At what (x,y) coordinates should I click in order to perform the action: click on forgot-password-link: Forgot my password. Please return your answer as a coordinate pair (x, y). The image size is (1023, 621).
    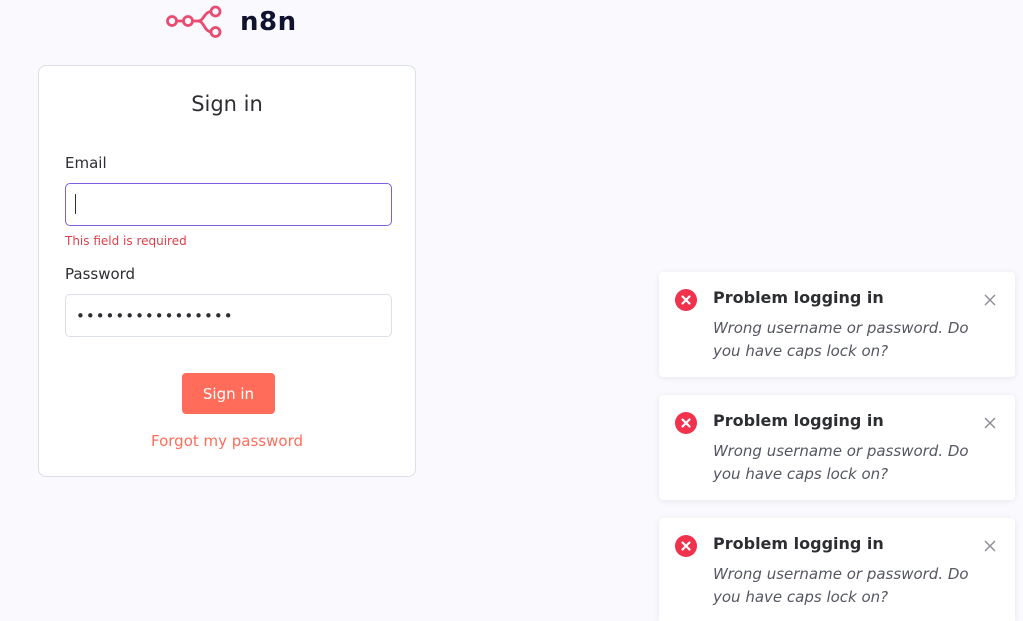
    Looking at the image, I should click on (227, 441).